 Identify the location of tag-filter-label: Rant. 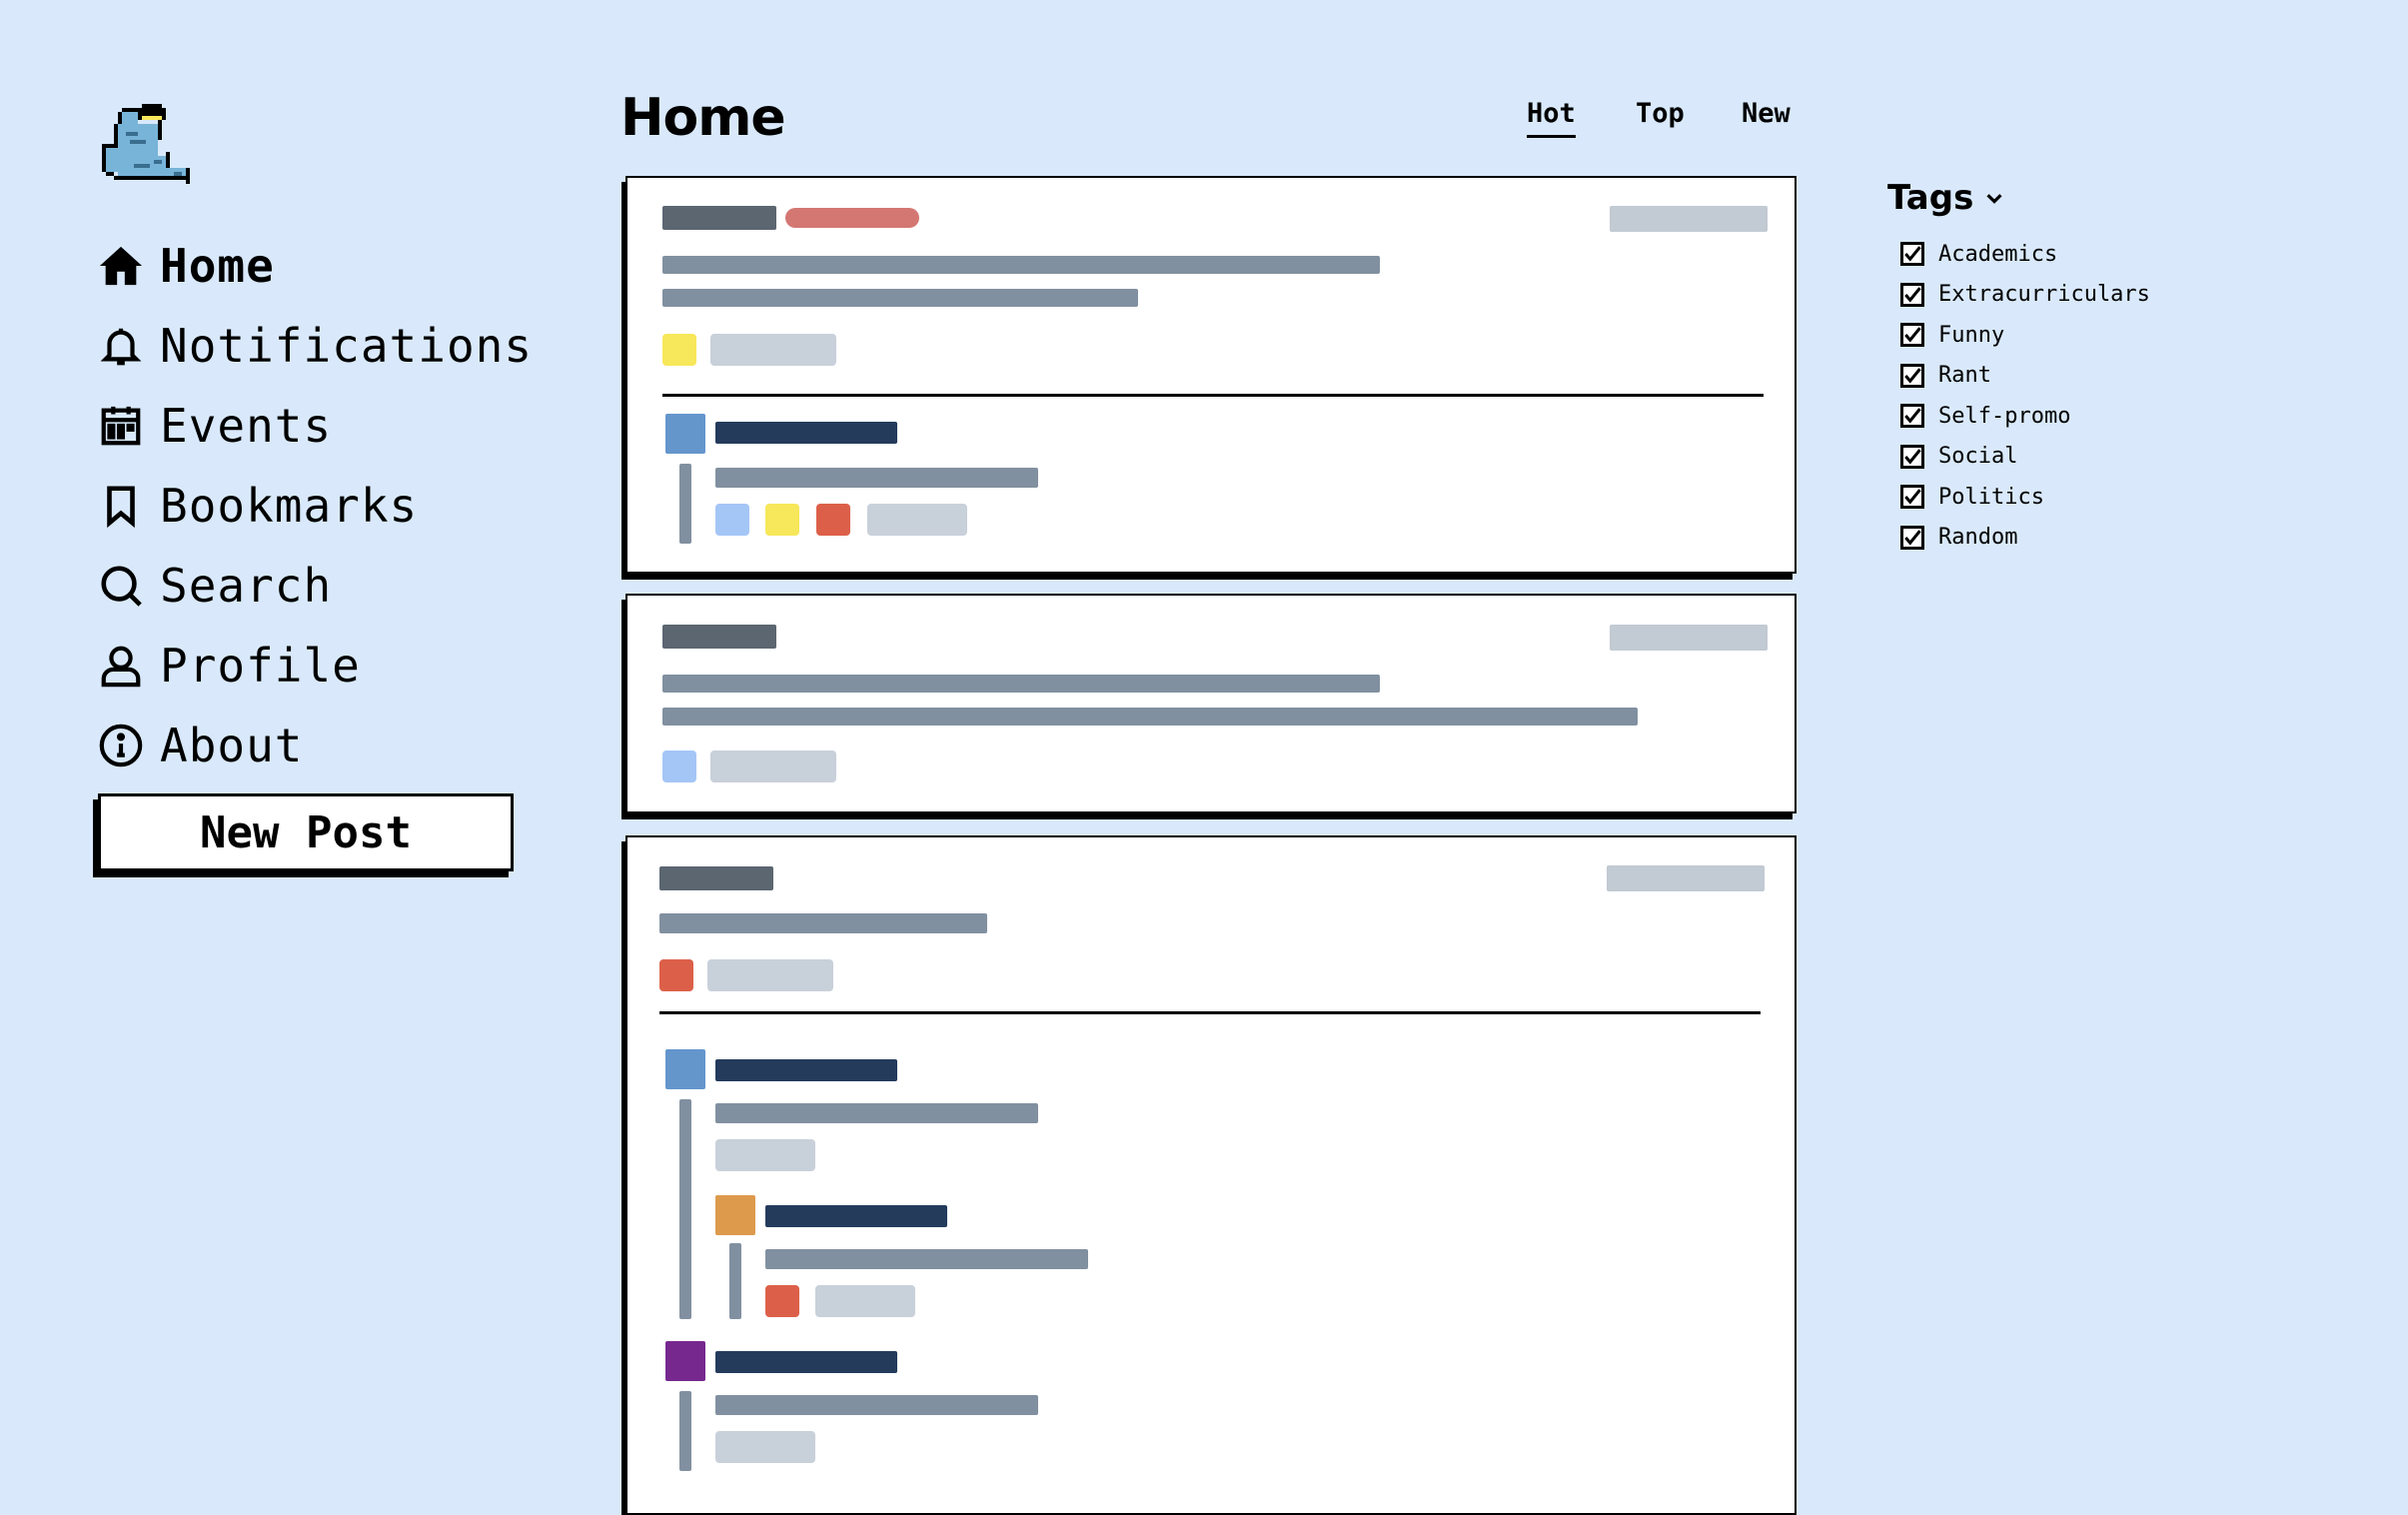
(1964, 376).